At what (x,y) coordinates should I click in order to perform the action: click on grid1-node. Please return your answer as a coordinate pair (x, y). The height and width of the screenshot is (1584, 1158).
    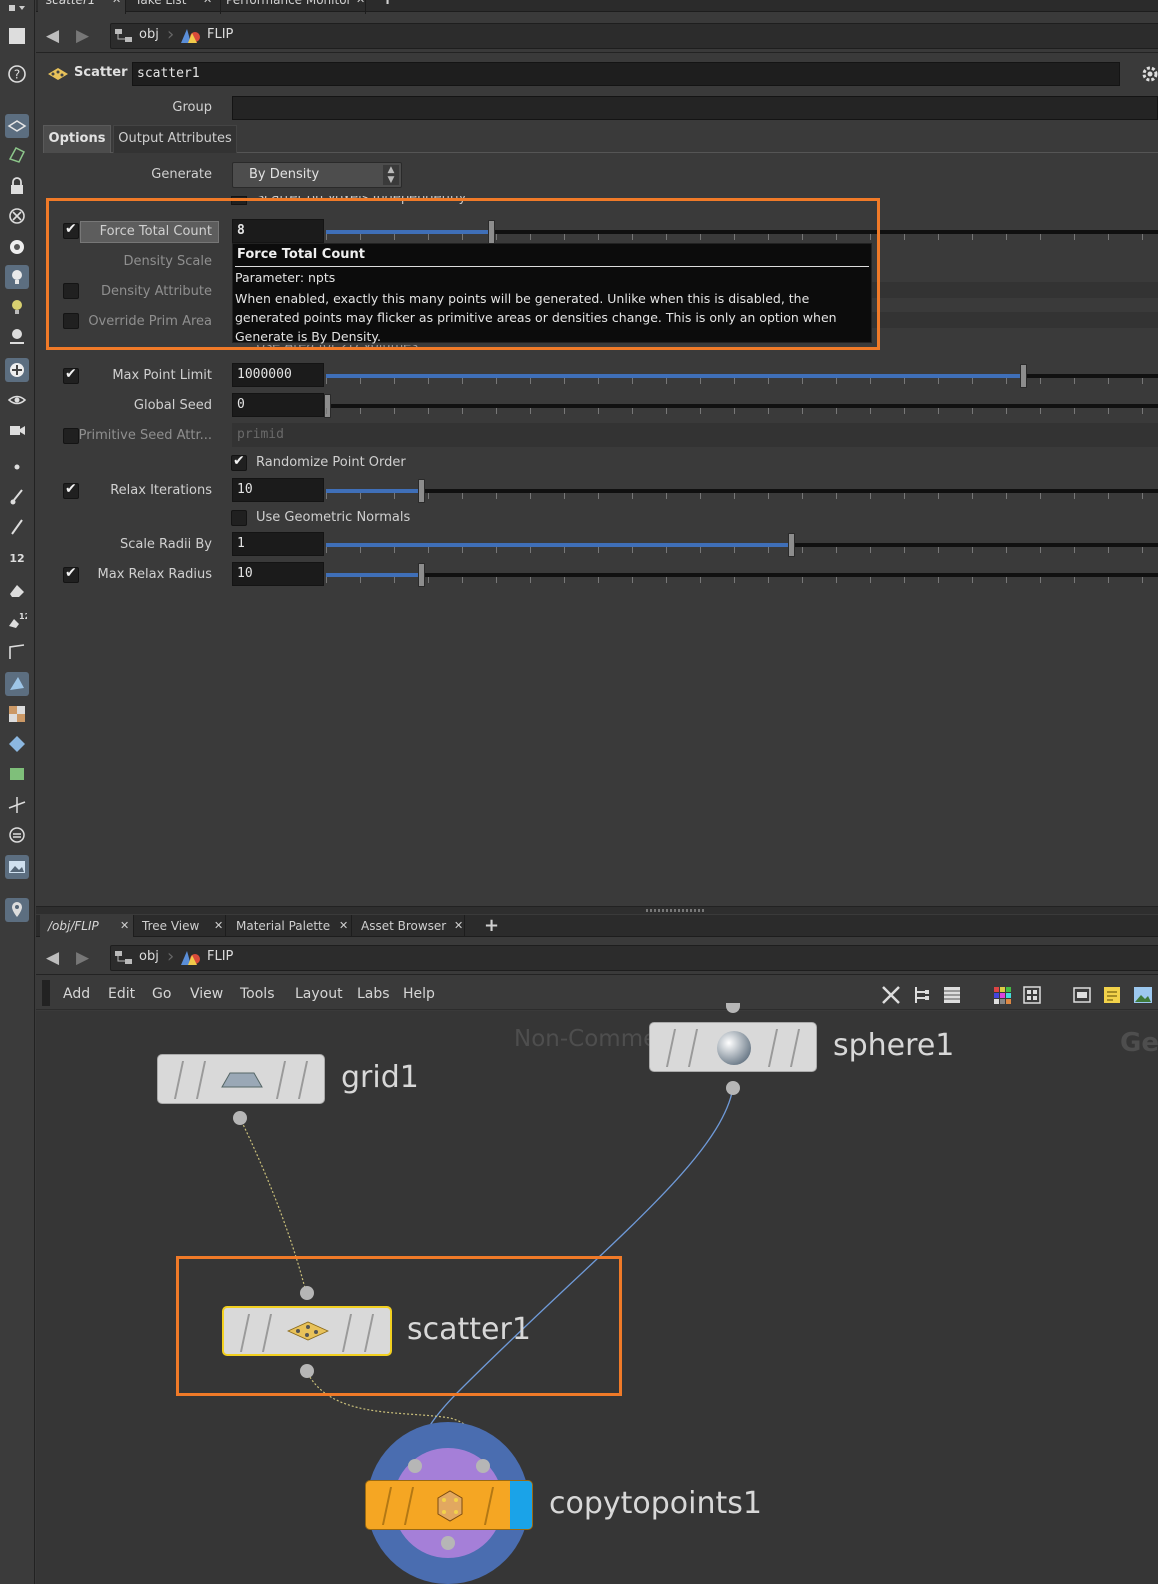
    Looking at the image, I should click on (241, 1079).